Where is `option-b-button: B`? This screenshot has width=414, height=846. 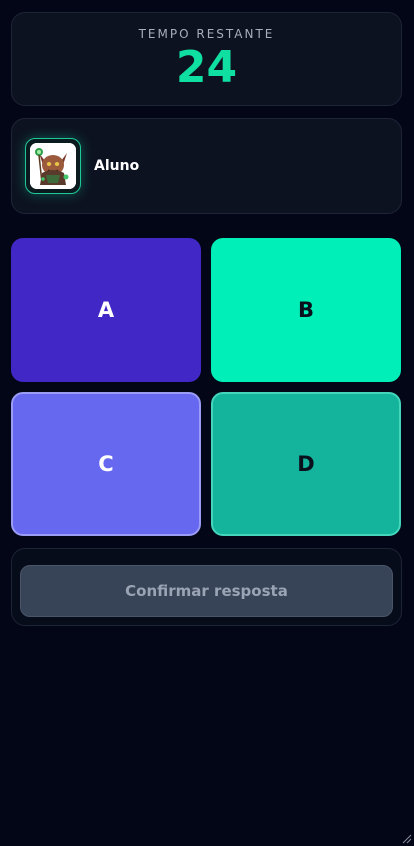
option-b-button: B is located at coordinates (306, 310).